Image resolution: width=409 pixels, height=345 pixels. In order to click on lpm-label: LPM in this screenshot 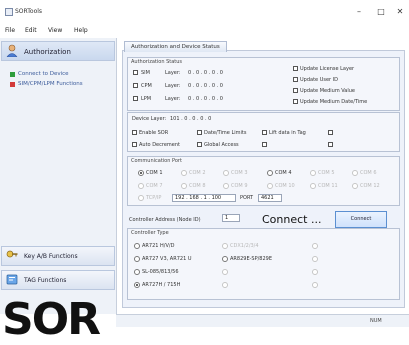, I will do `click(146, 99)`.